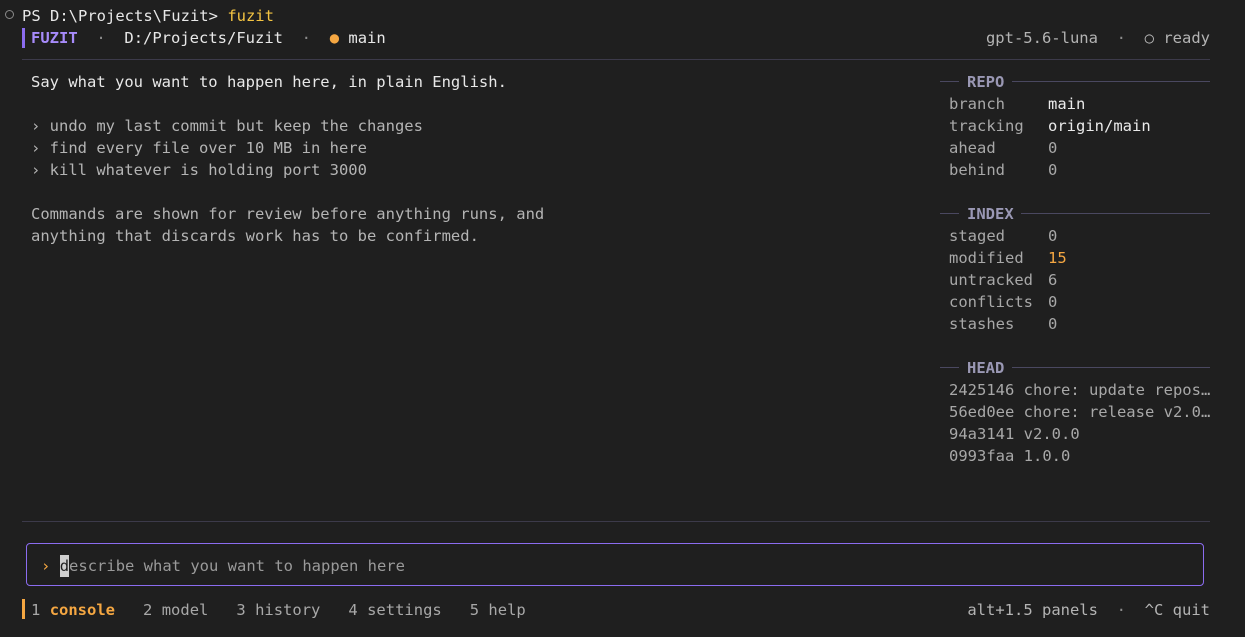  I want to click on head-section-title: HEAD, so click(986, 368).